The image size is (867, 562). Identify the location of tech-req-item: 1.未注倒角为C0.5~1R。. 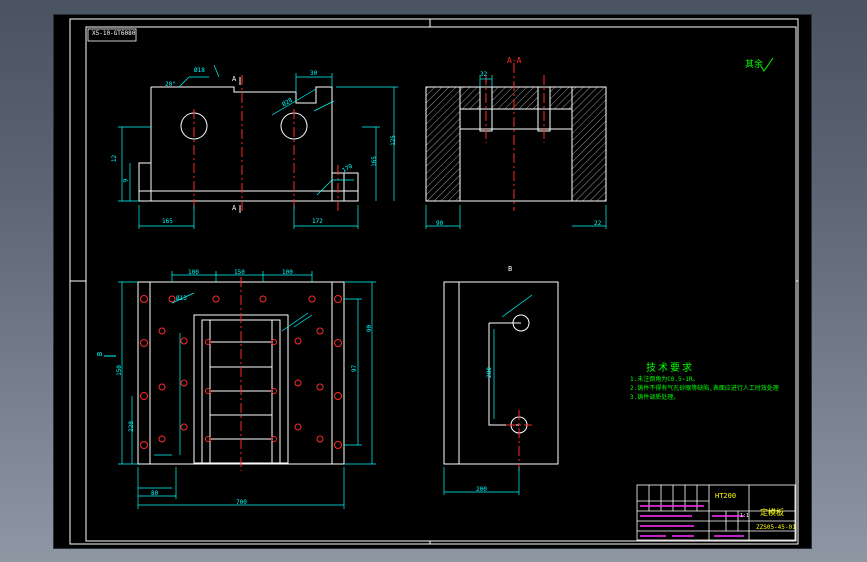
(664, 379).